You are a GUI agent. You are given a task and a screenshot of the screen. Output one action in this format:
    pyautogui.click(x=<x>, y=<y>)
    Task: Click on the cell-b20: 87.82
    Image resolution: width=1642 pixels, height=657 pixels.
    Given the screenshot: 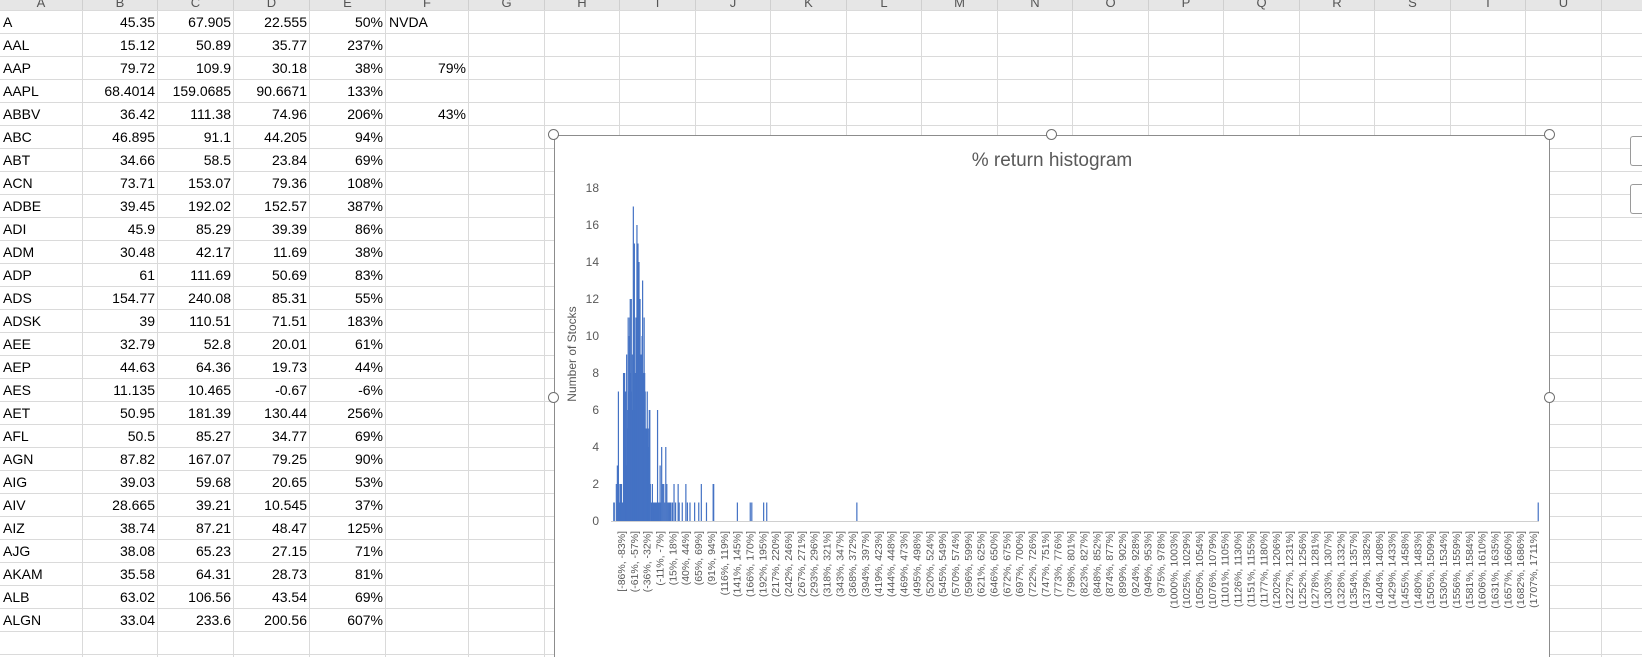 What is the action you would take?
    pyautogui.click(x=120, y=459)
    